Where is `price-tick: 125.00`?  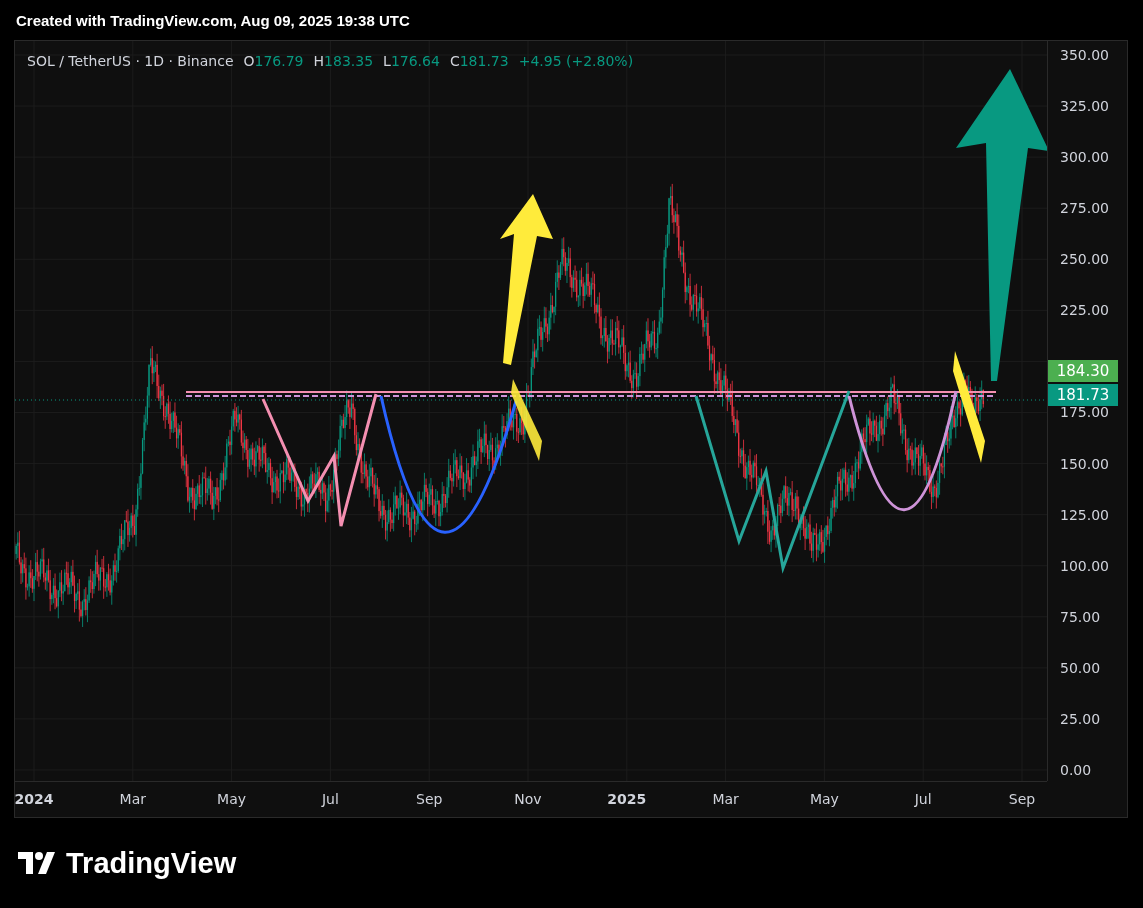
price-tick: 125.00 is located at coordinates (1084, 514).